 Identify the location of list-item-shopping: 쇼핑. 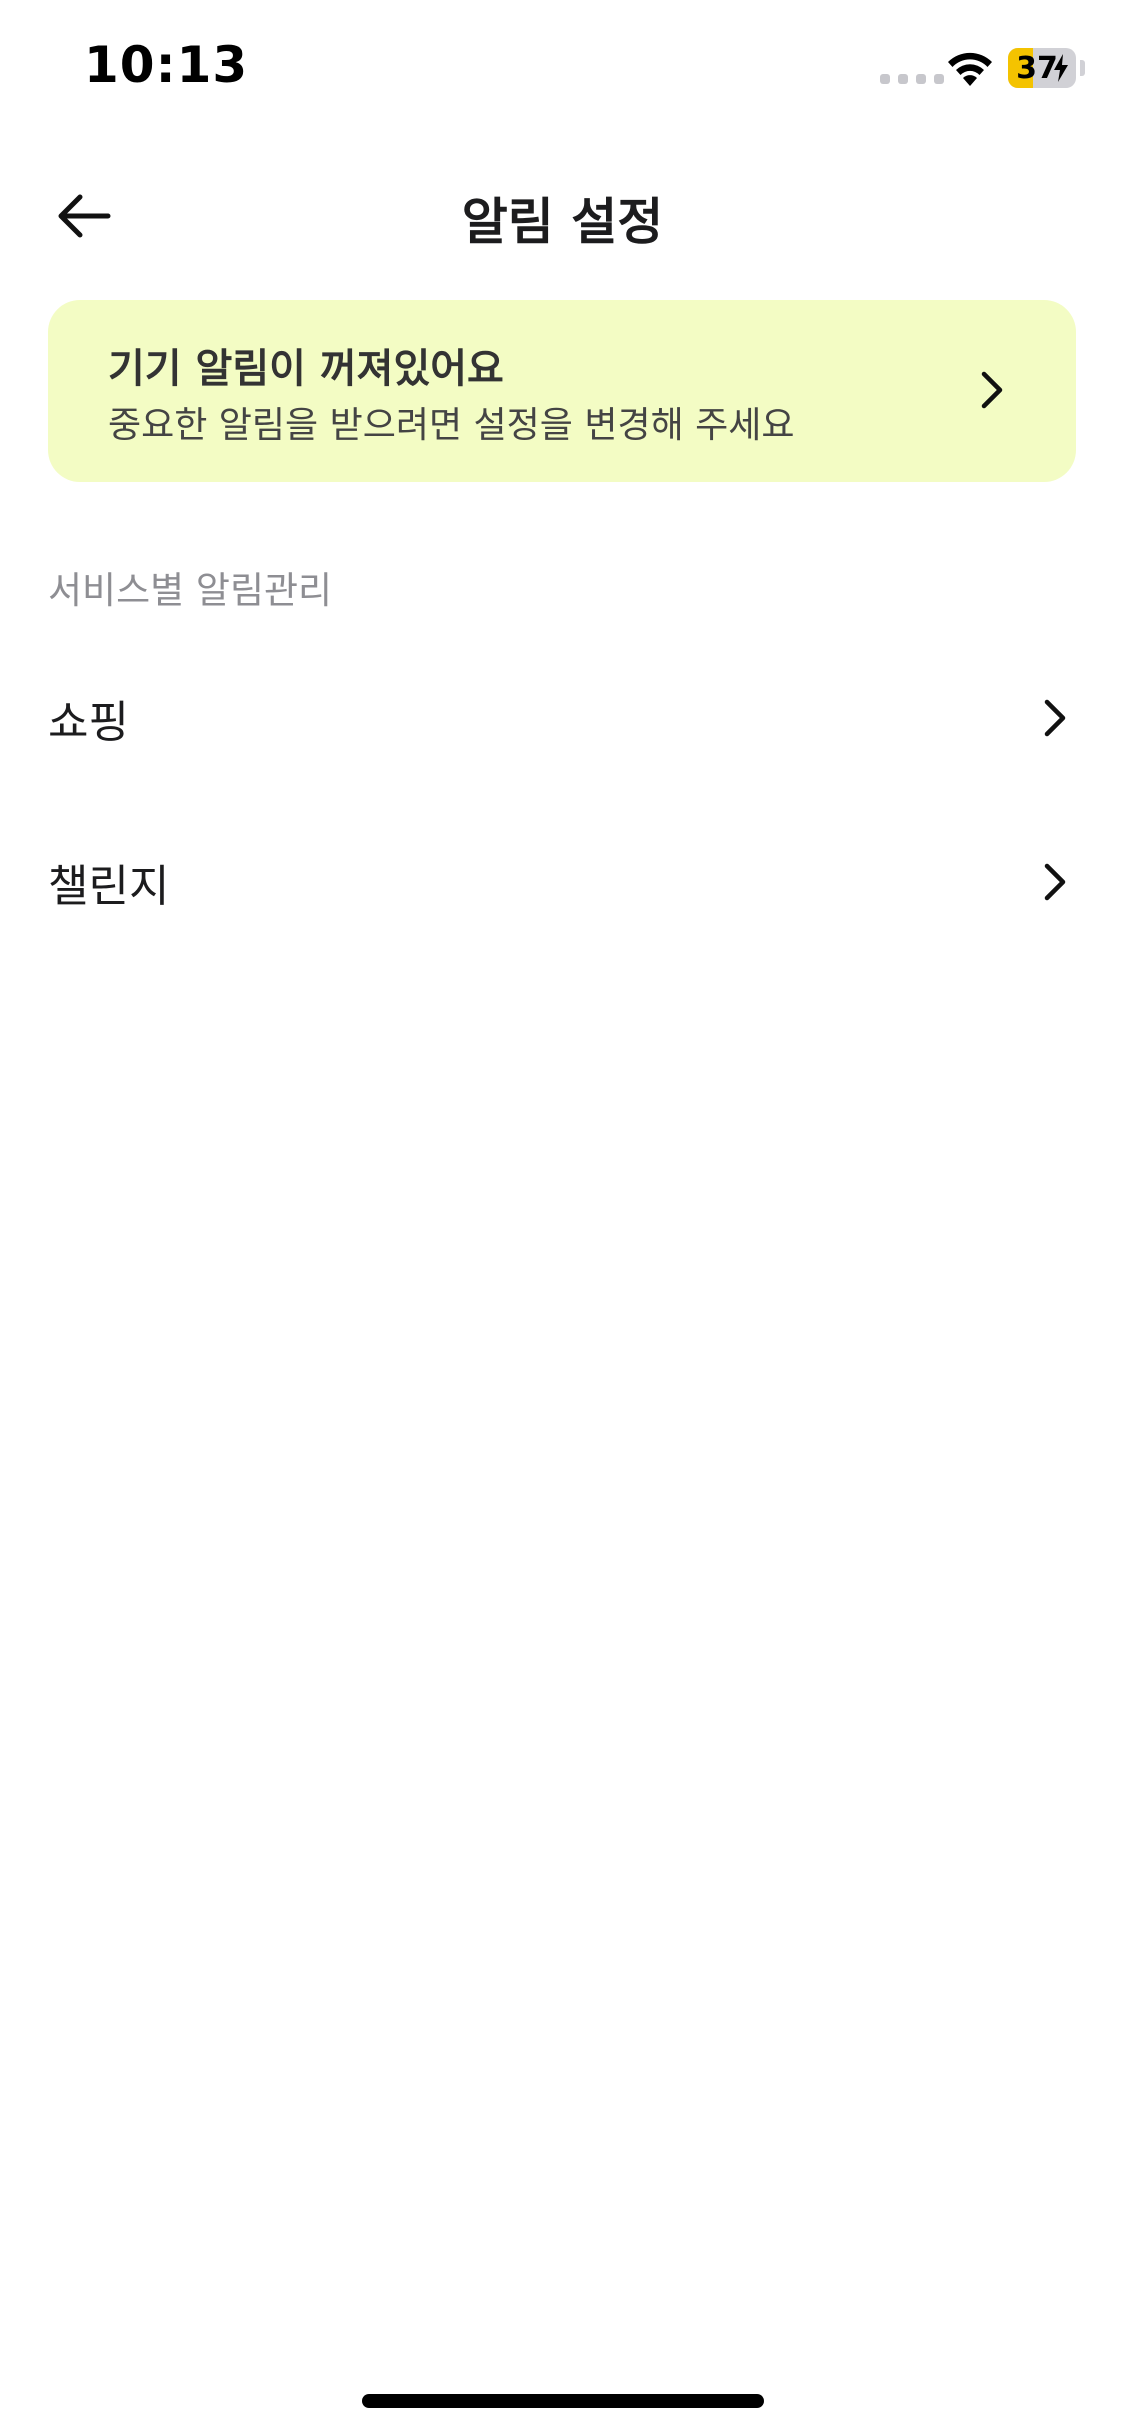
(562, 718).